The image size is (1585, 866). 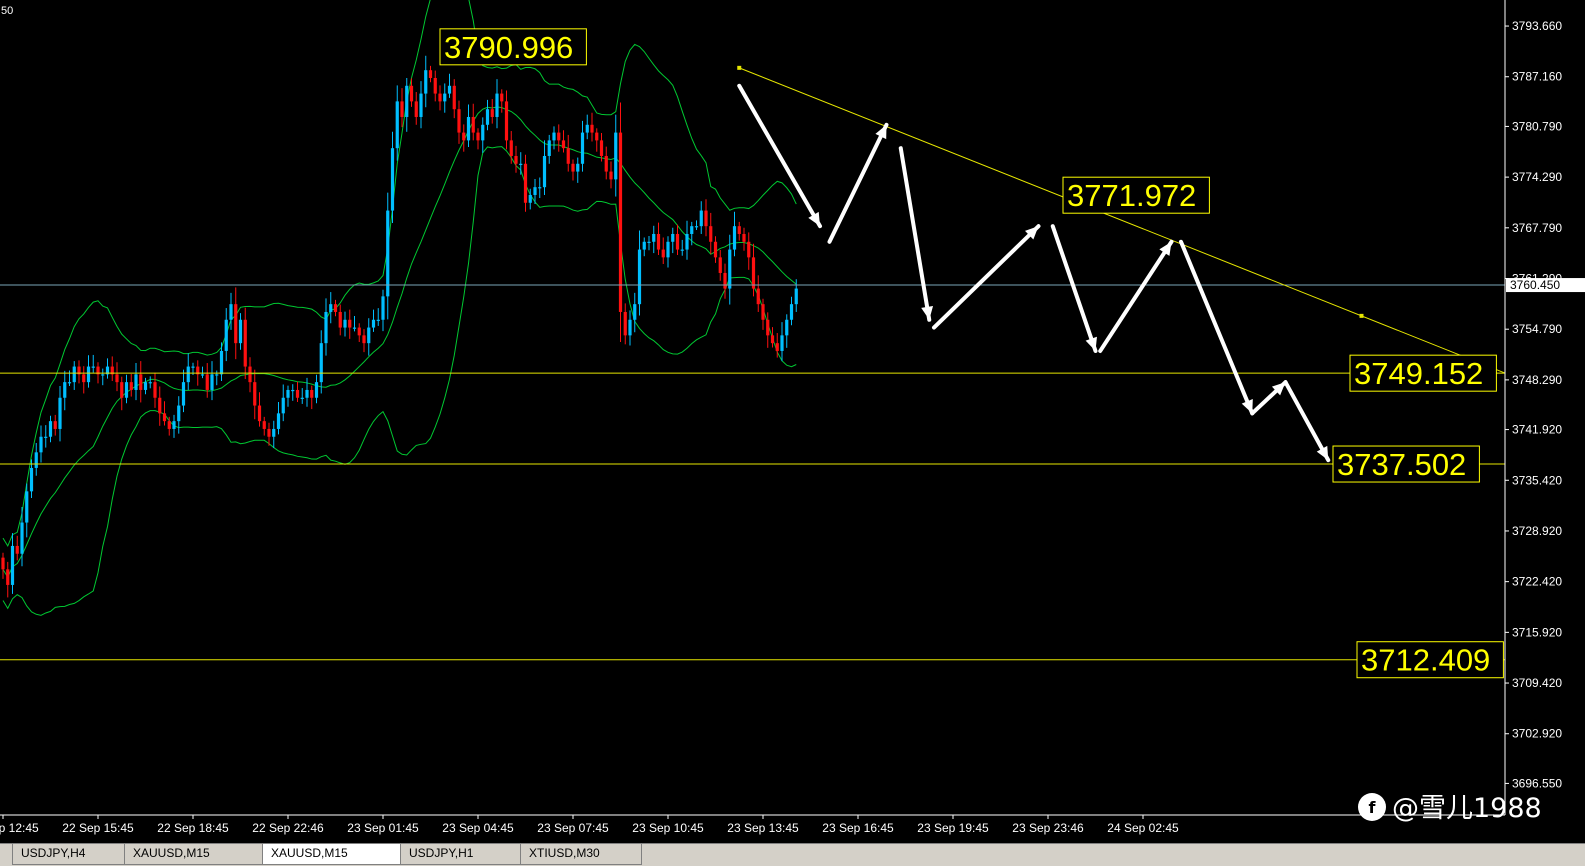 I want to click on price-tick-label: 3715.920, so click(x=1537, y=632).